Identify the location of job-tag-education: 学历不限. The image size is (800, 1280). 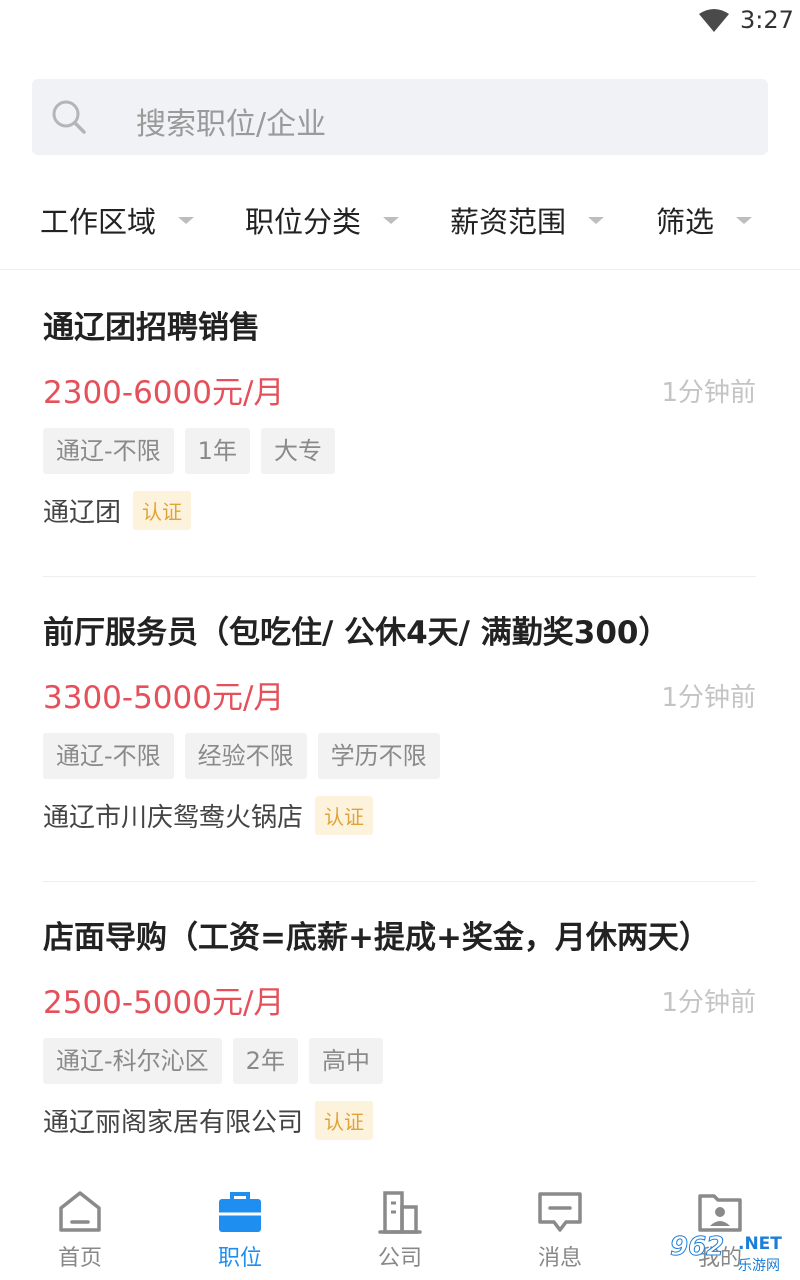
(378, 756).